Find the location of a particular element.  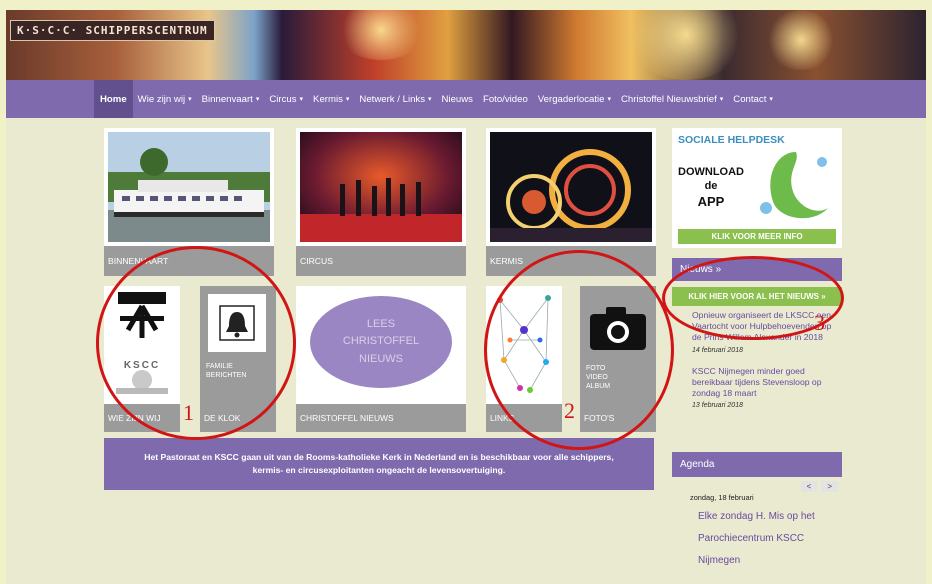

annotation-number-3: 3 is located at coordinates (819, 322).